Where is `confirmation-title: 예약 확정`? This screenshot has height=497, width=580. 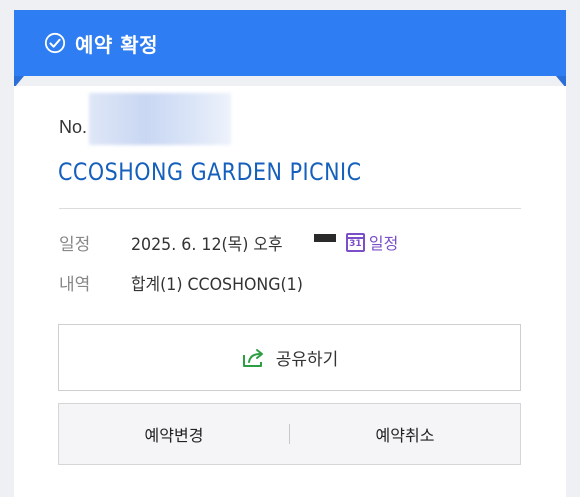
confirmation-title: 예약 확정 is located at coordinates (117, 44).